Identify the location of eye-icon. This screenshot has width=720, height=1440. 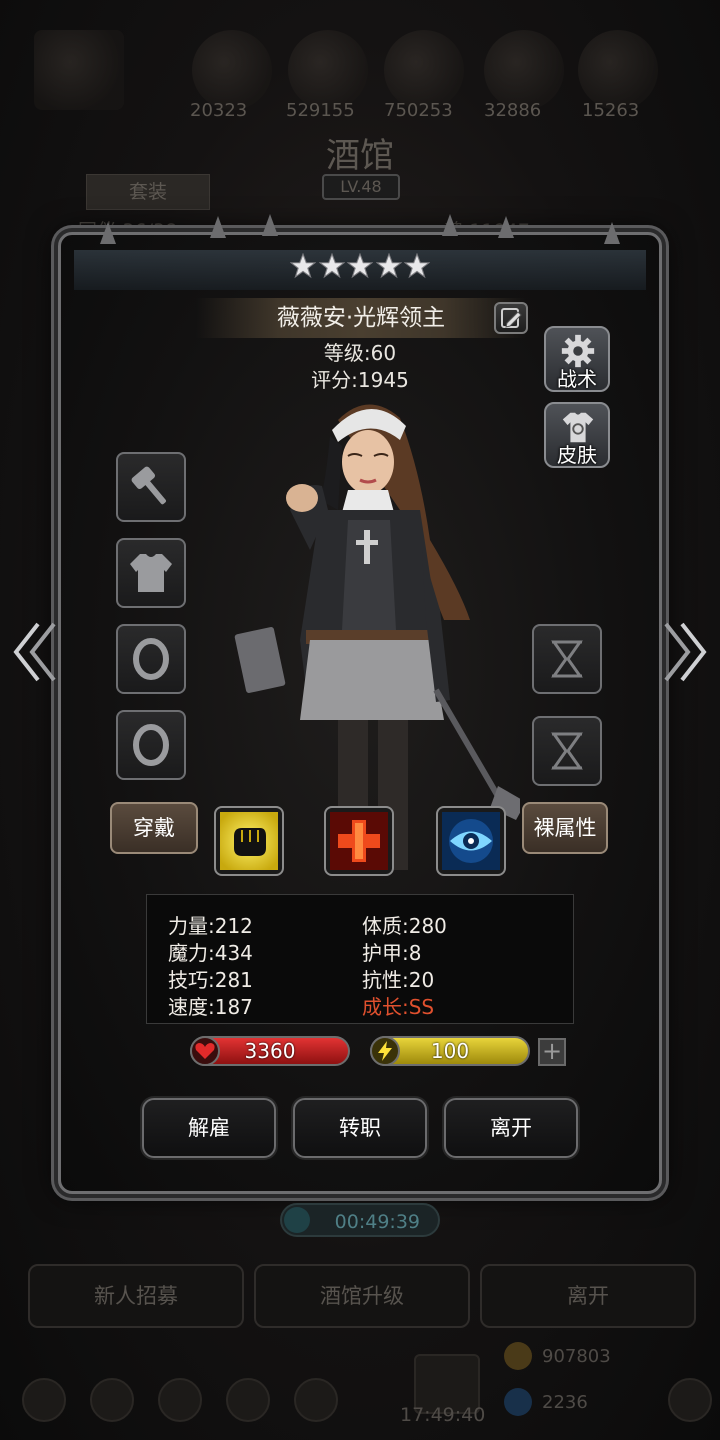
(471, 841).